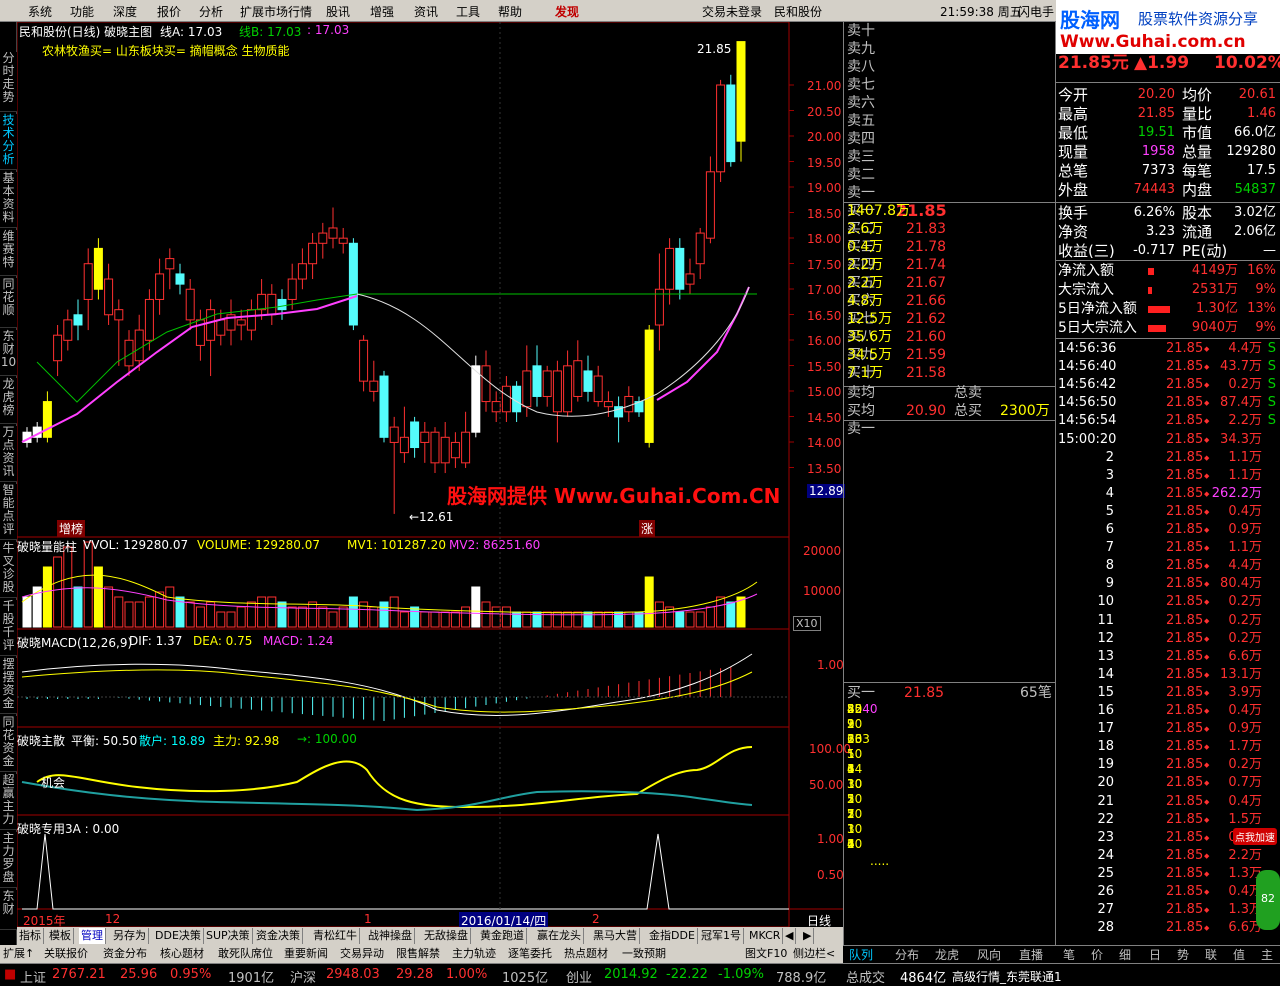  Describe the element at coordinates (1031, 955) in the screenshot. I see `detail-tab: 直播` at that location.